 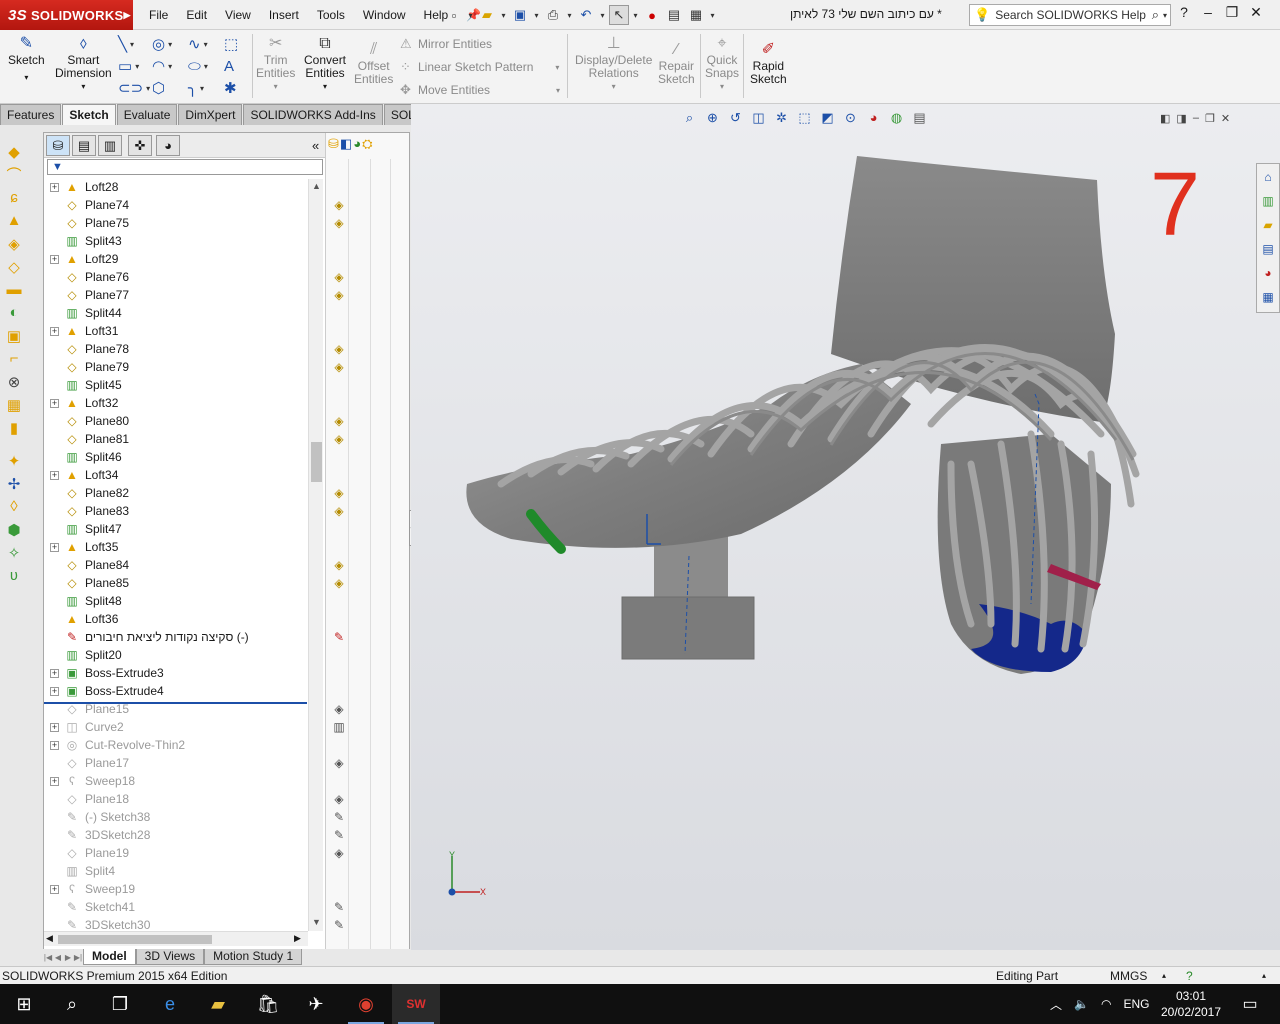 What do you see at coordinates (1268, 249) in the screenshot?
I see `view-palette-icon: ▤` at bounding box center [1268, 249].